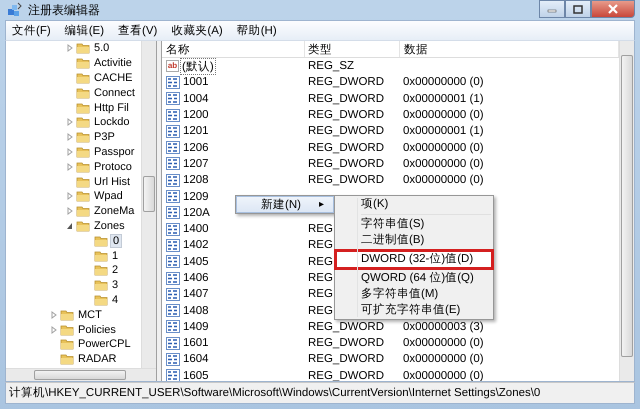 Image resolution: width=640 pixels, height=409 pixels. What do you see at coordinates (172, 66) in the screenshot?
I see `string-value-icon: ab` at bounding box center [172, 66].